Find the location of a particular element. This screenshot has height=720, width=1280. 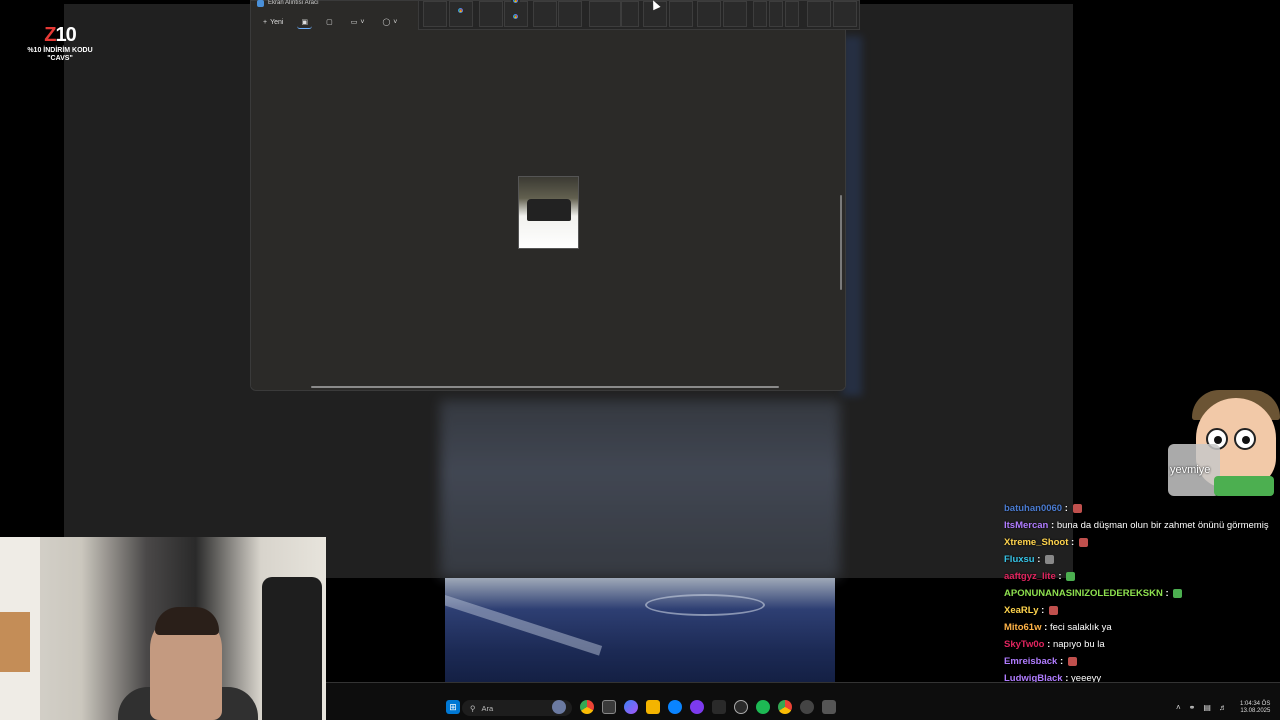

snip-shape-dropdown: ▭ ˅ is located at coordinates (358, 22).